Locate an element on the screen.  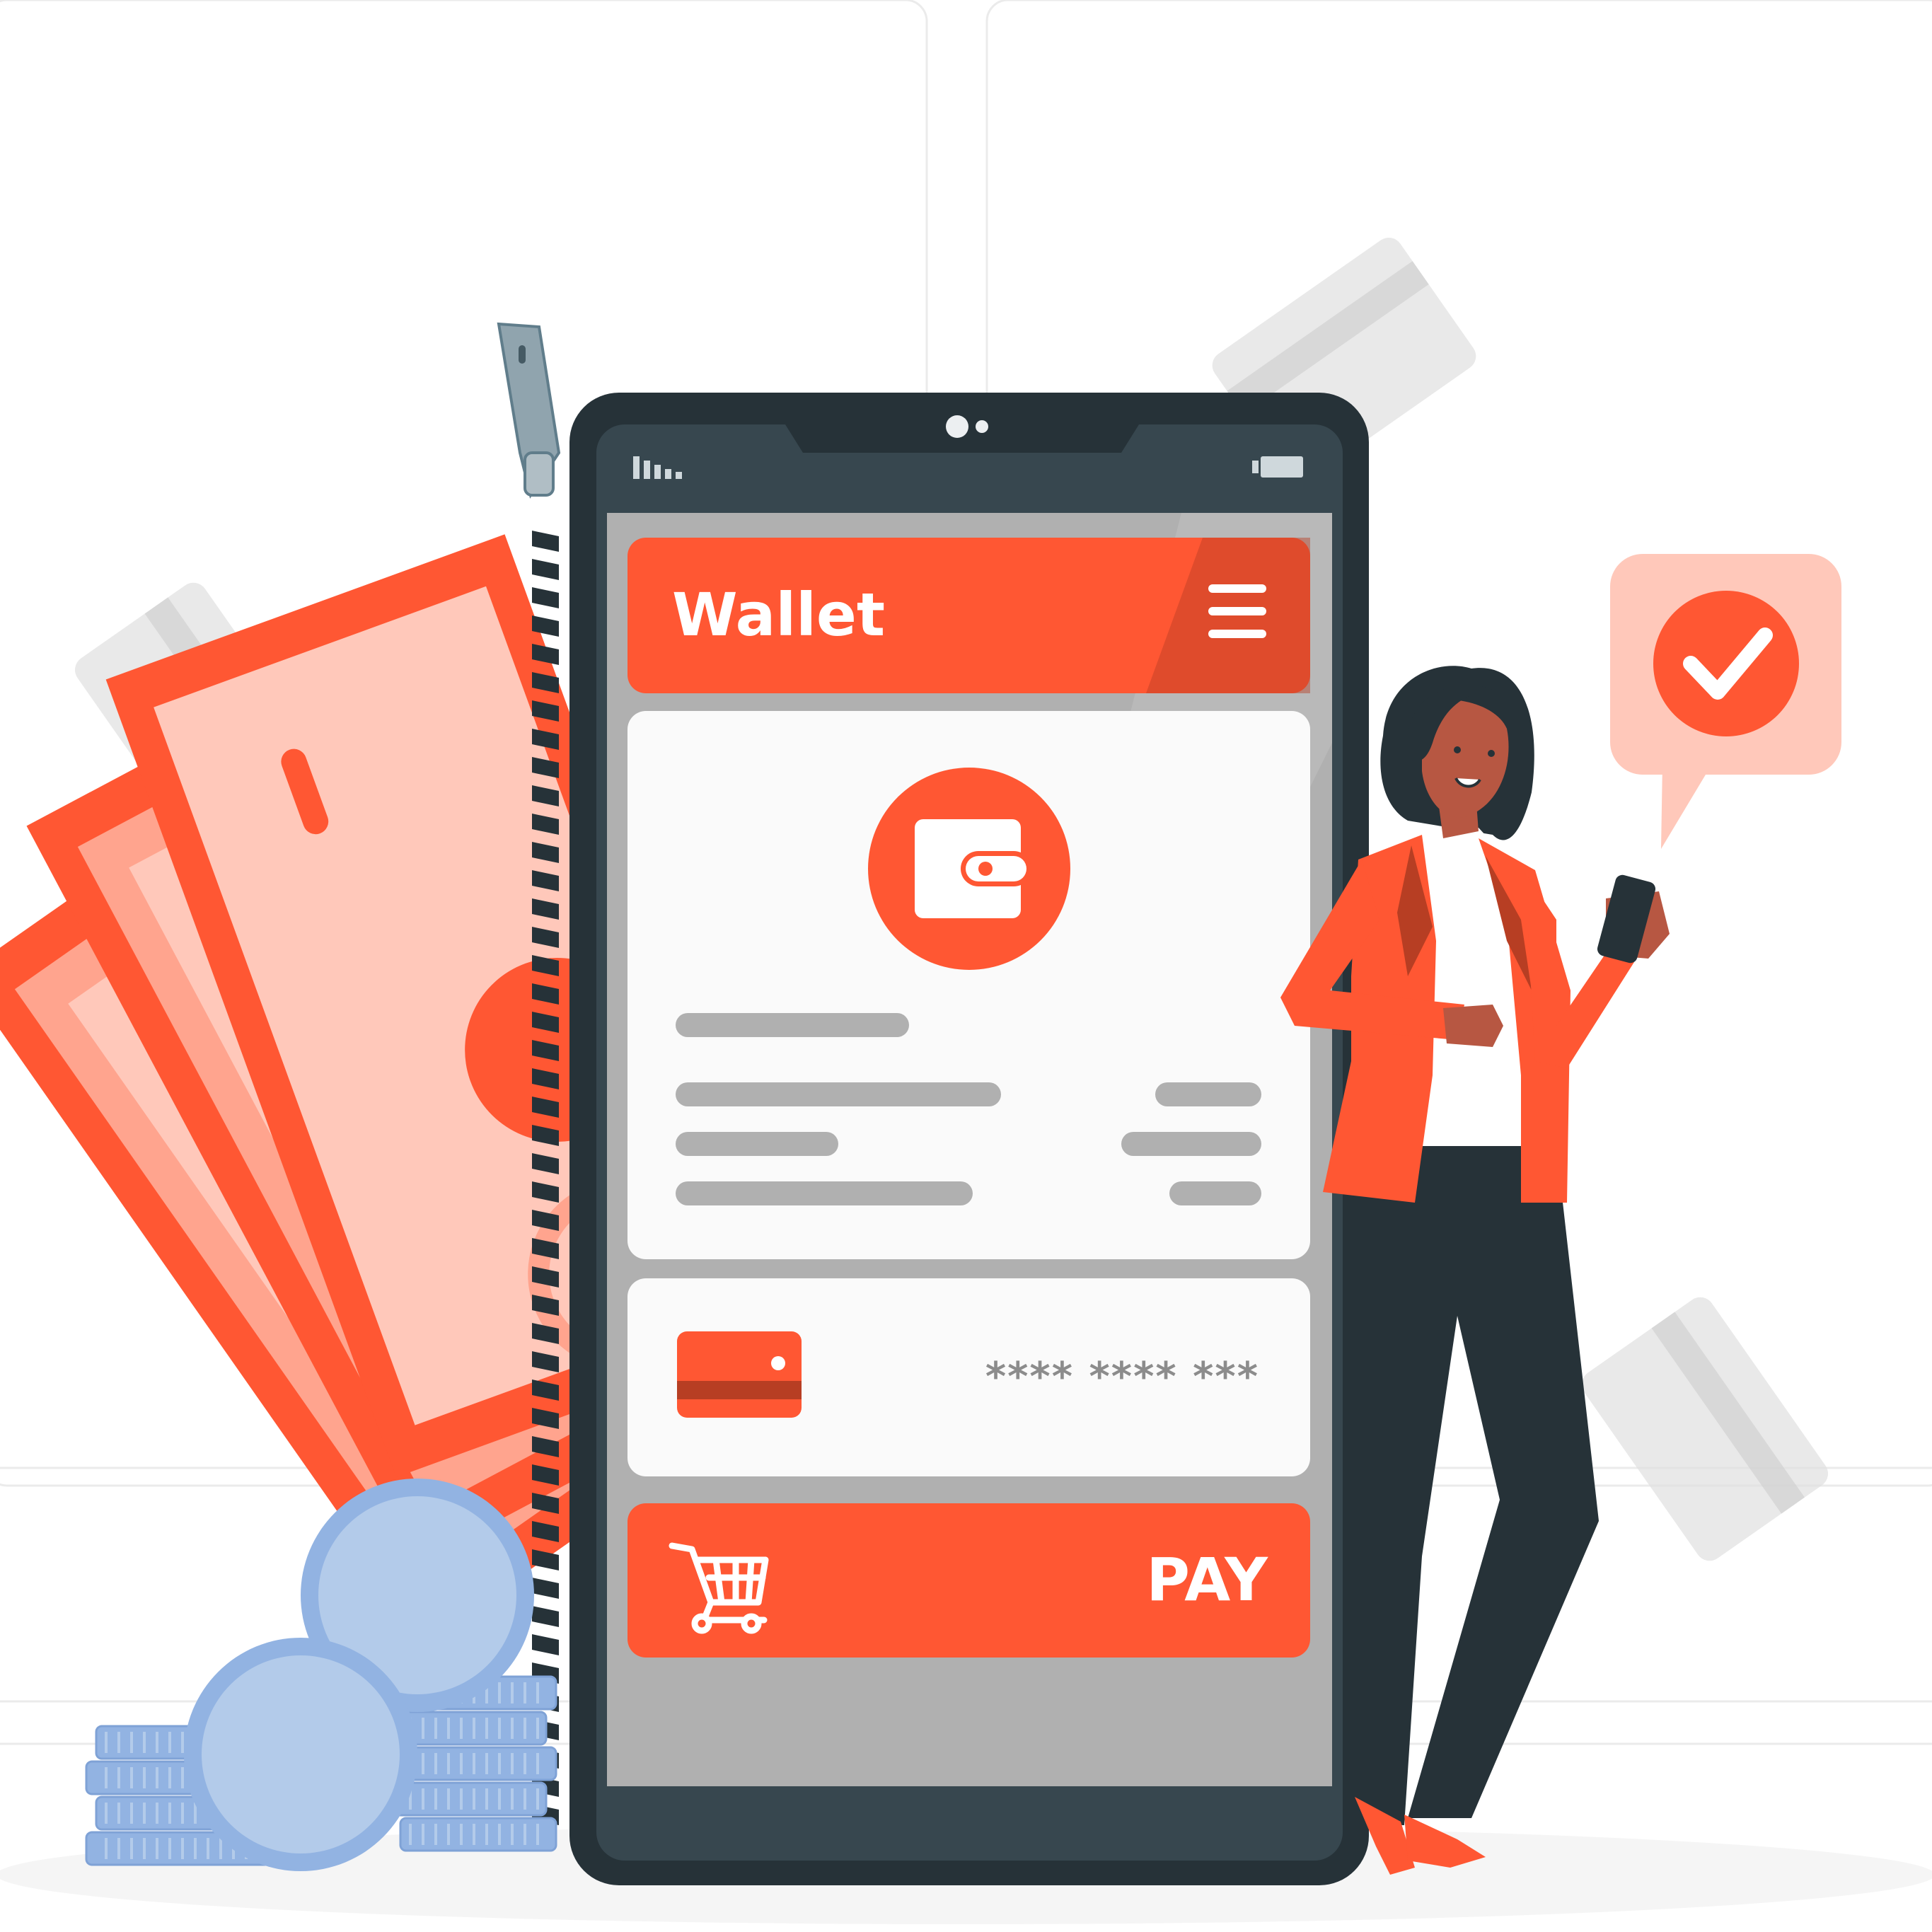
credit-card-icon is located at coordinates (739, 1374).